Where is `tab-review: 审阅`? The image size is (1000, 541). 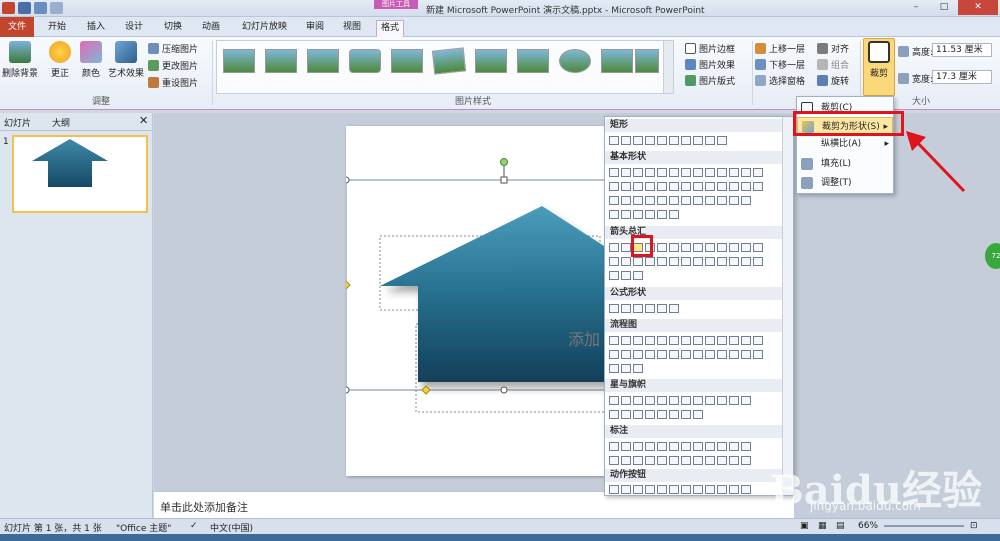
tab-review: 审阅 is located at coordinates (315, 28).